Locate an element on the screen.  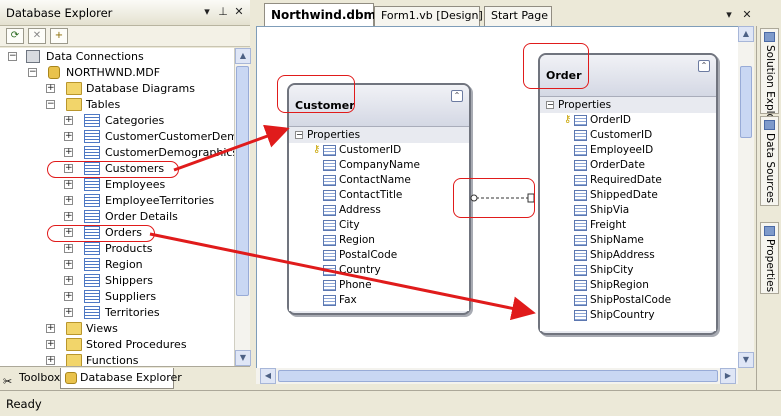
tab-solution-explorer: Solution Explorer is located at coordinates (769, 81).